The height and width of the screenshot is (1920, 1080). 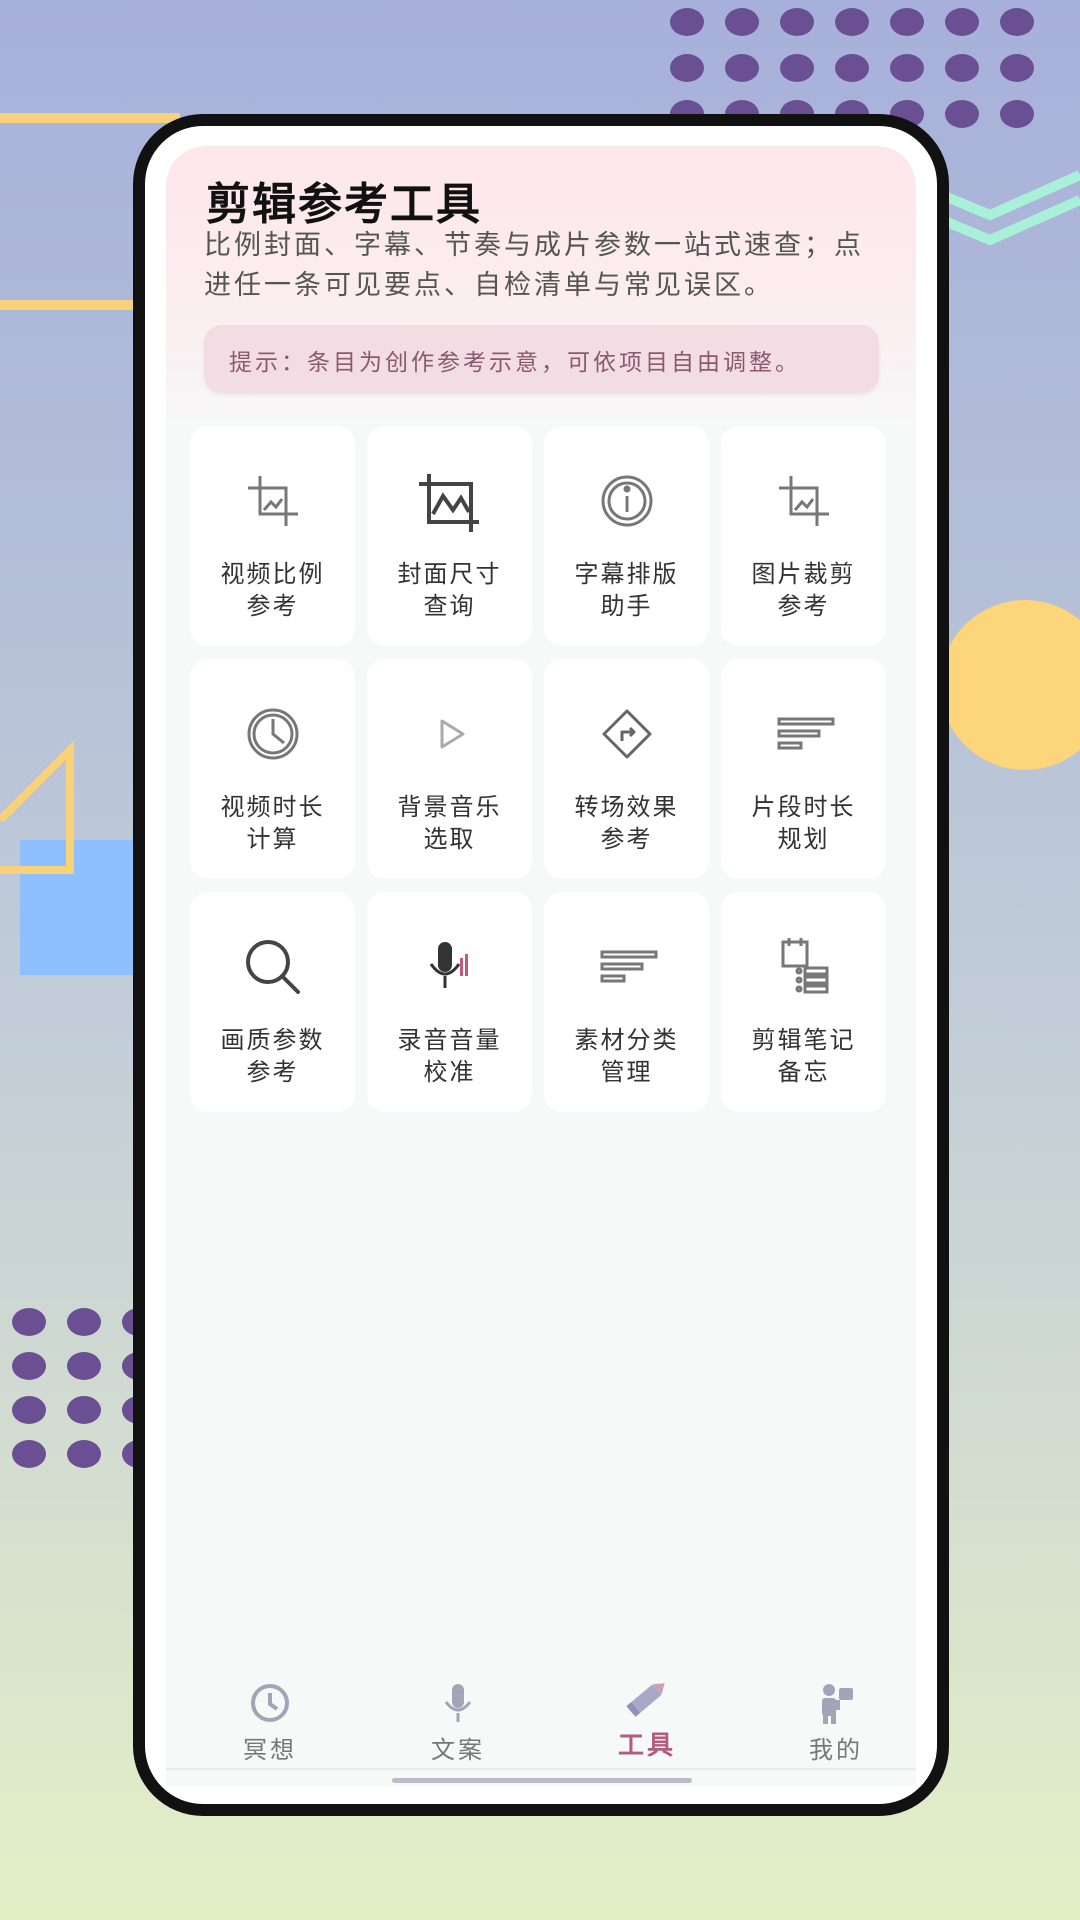 I want to click on info-icon, so click(x=627, y=501).